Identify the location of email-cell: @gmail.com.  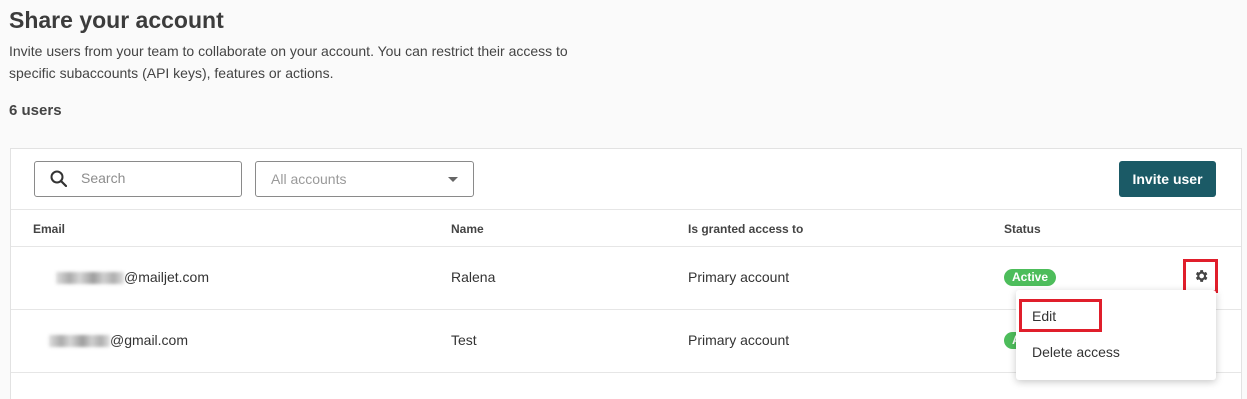
(118, 340).